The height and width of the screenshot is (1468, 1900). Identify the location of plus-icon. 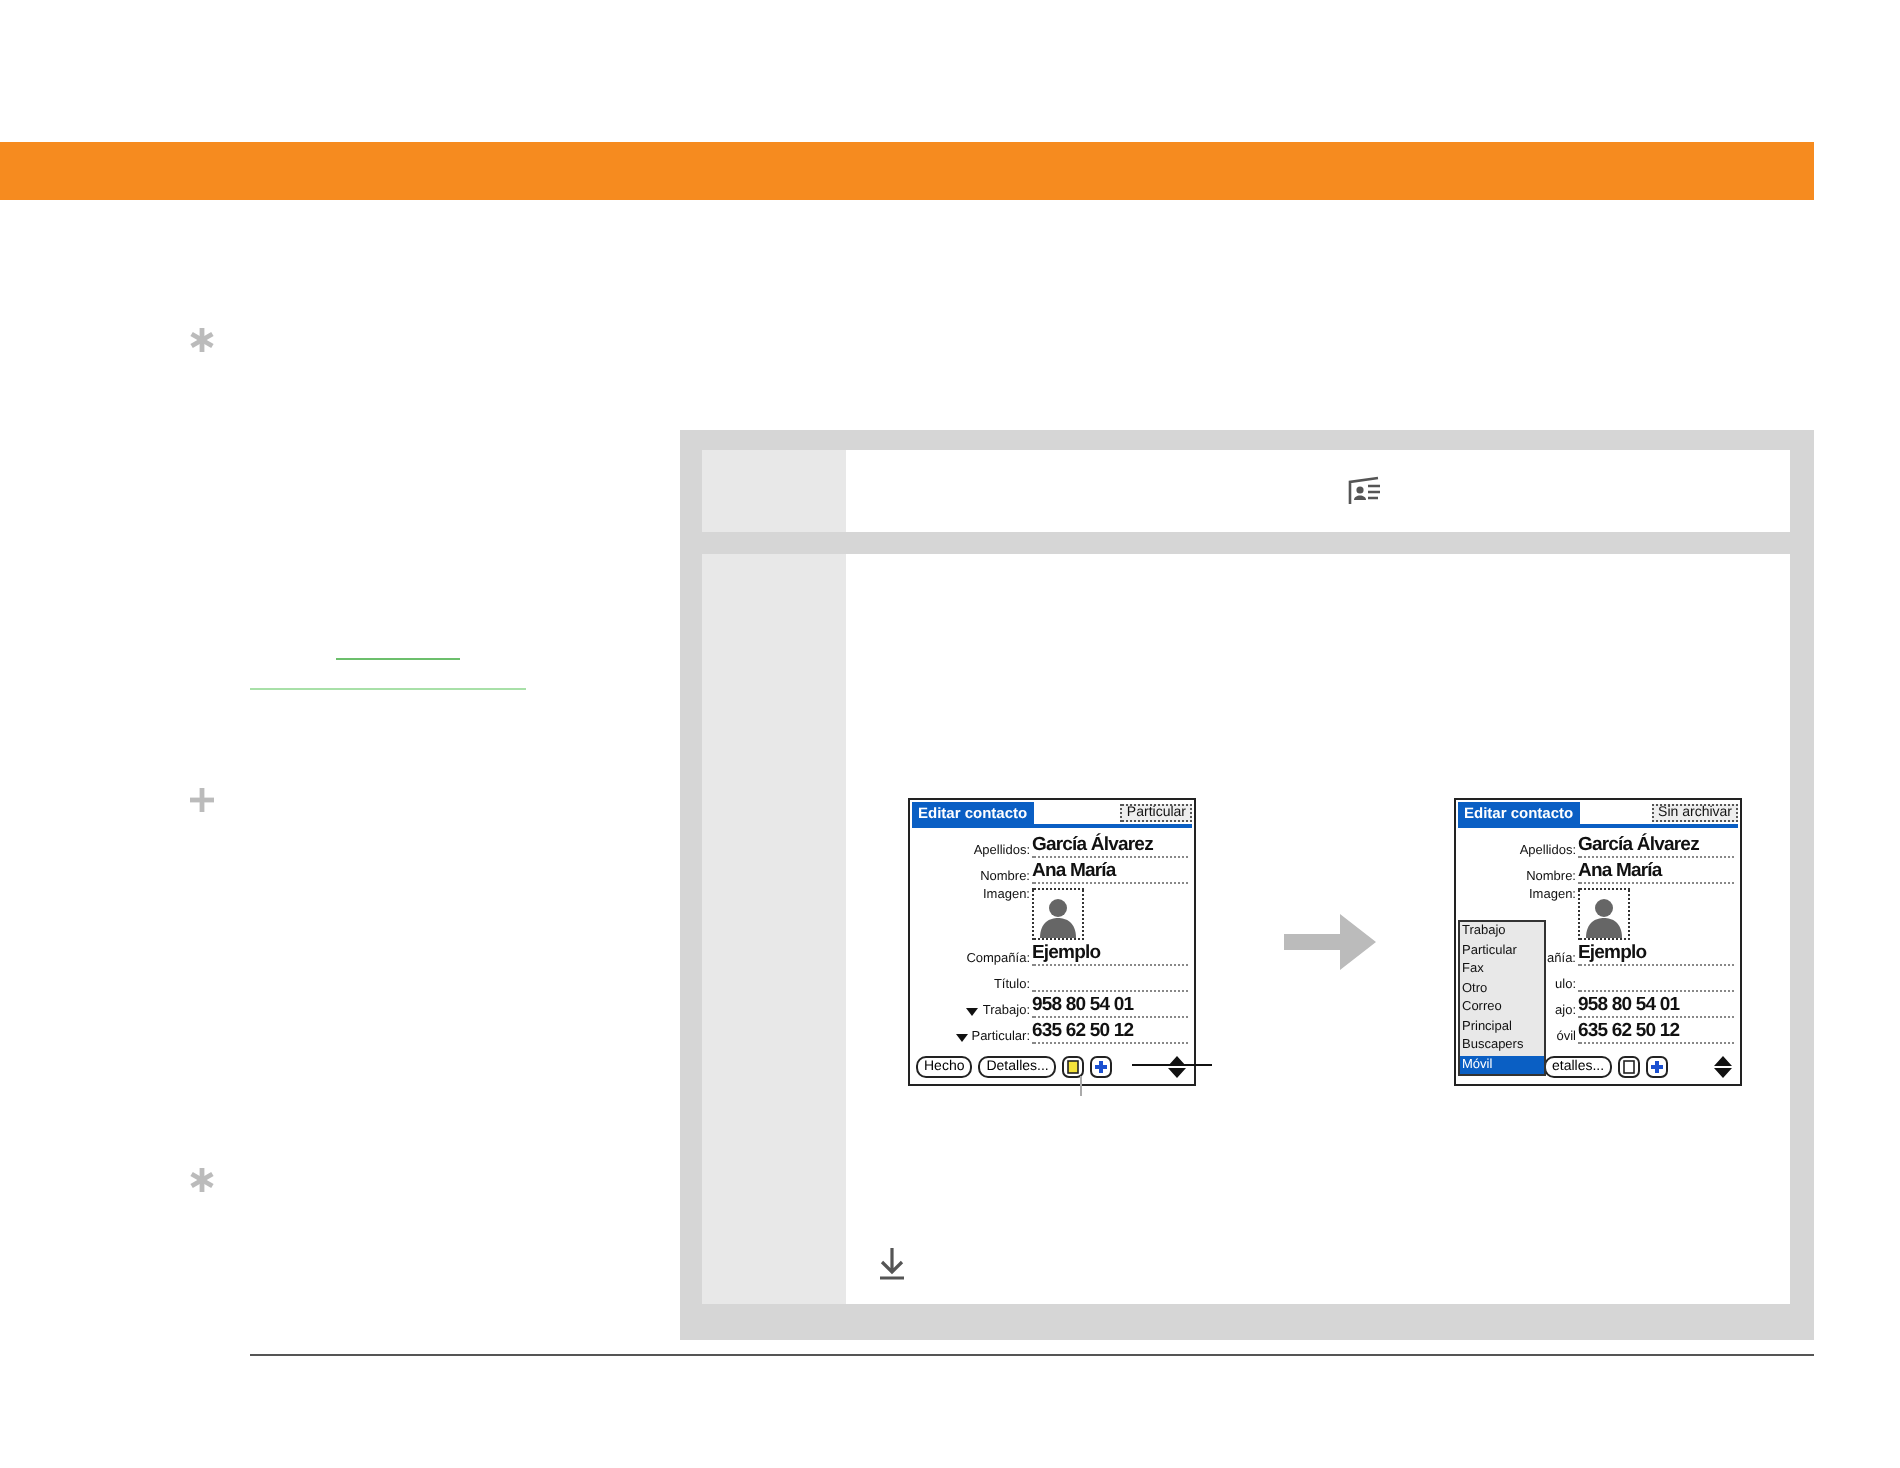
(202, 800).